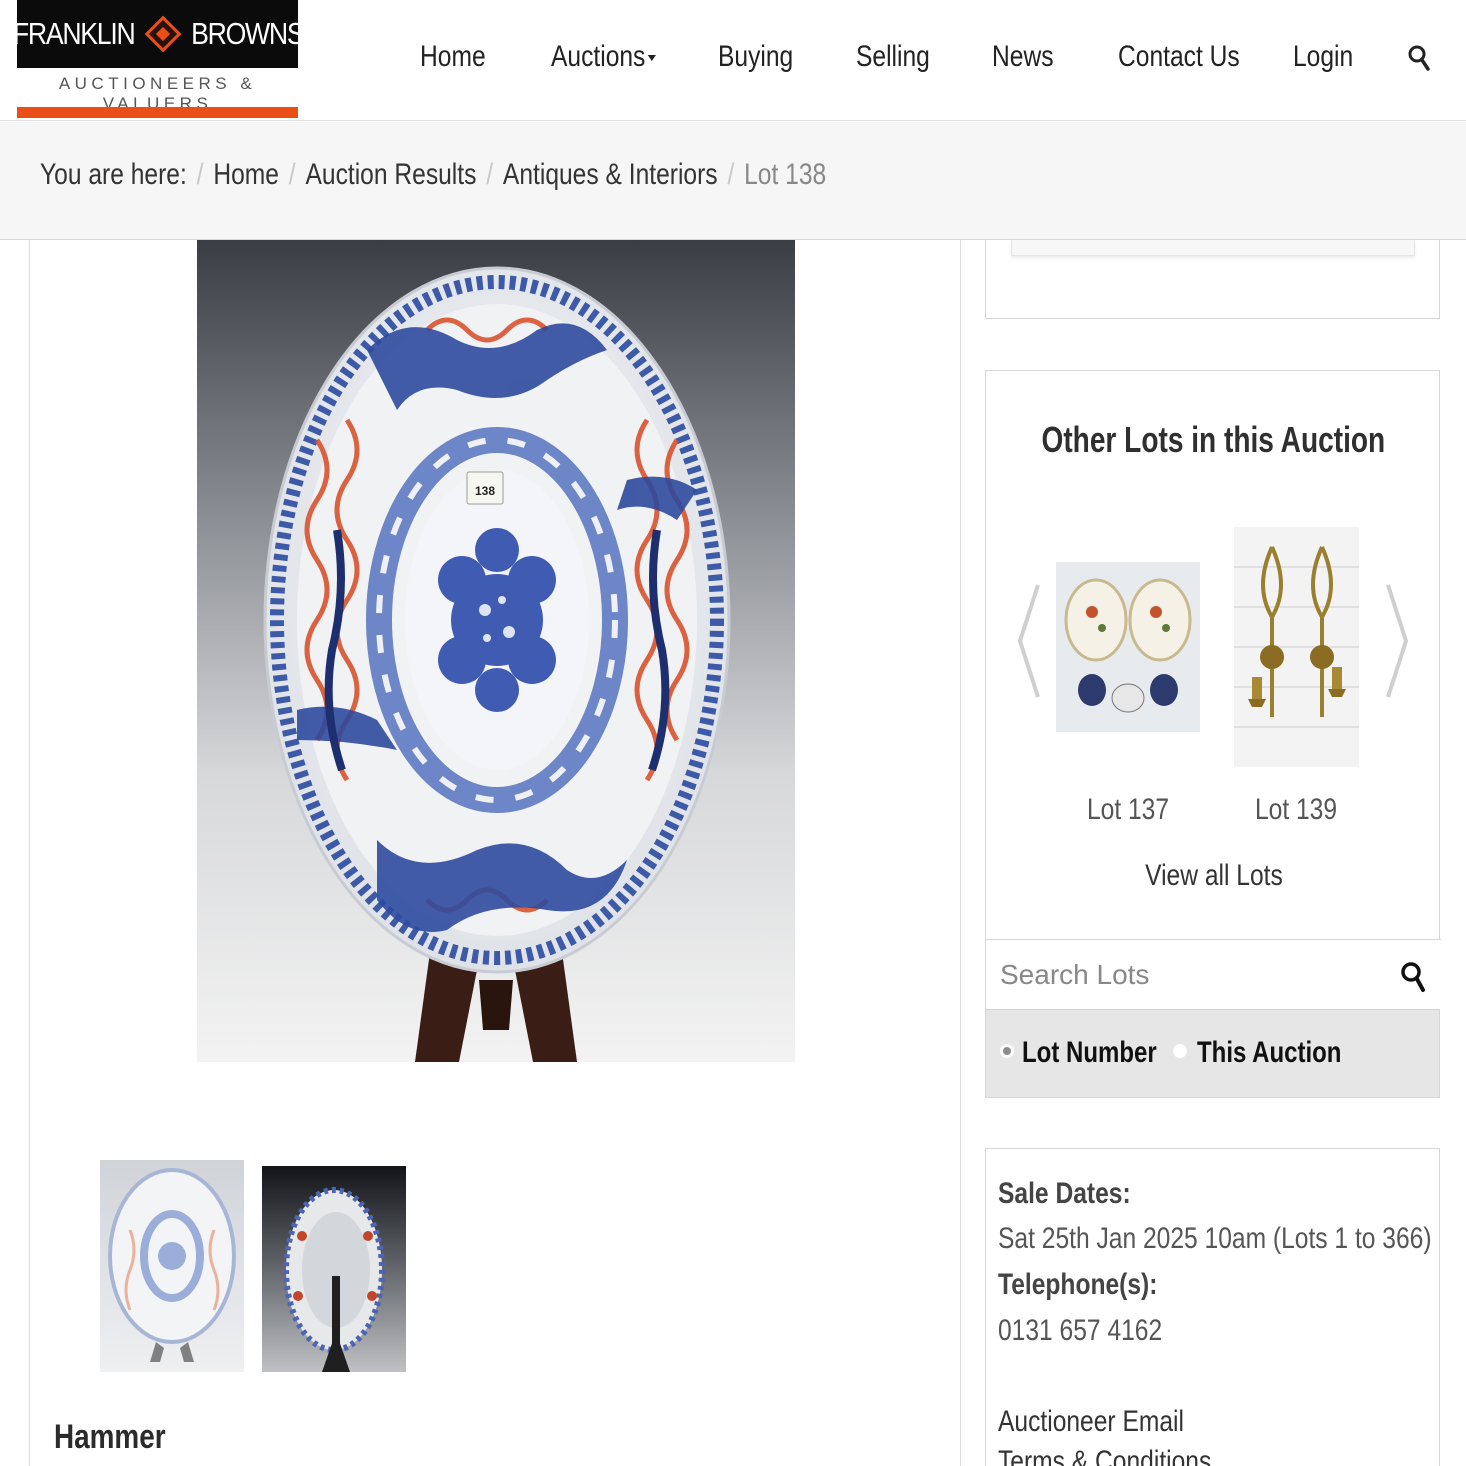 This screenshot has width=1466, height=1466. I want to click on search-lots-input, so click(1190, 975).